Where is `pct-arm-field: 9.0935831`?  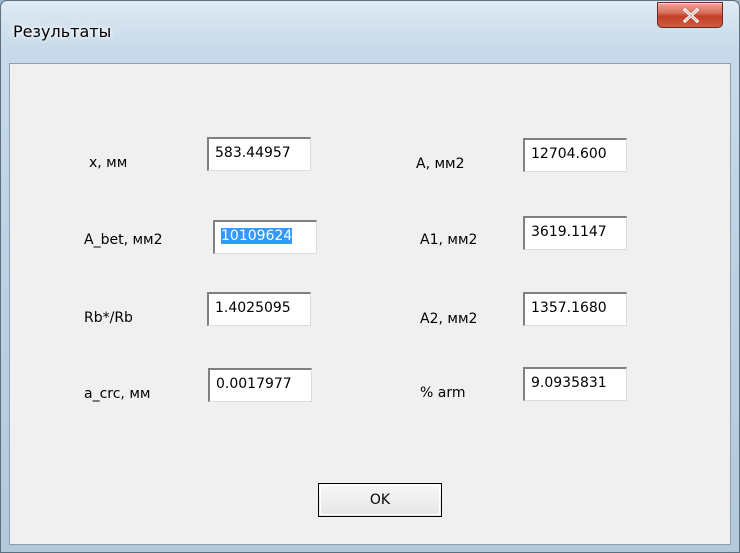
pct-arm-field: 9.0935831 is located at coordinates (575, 384).